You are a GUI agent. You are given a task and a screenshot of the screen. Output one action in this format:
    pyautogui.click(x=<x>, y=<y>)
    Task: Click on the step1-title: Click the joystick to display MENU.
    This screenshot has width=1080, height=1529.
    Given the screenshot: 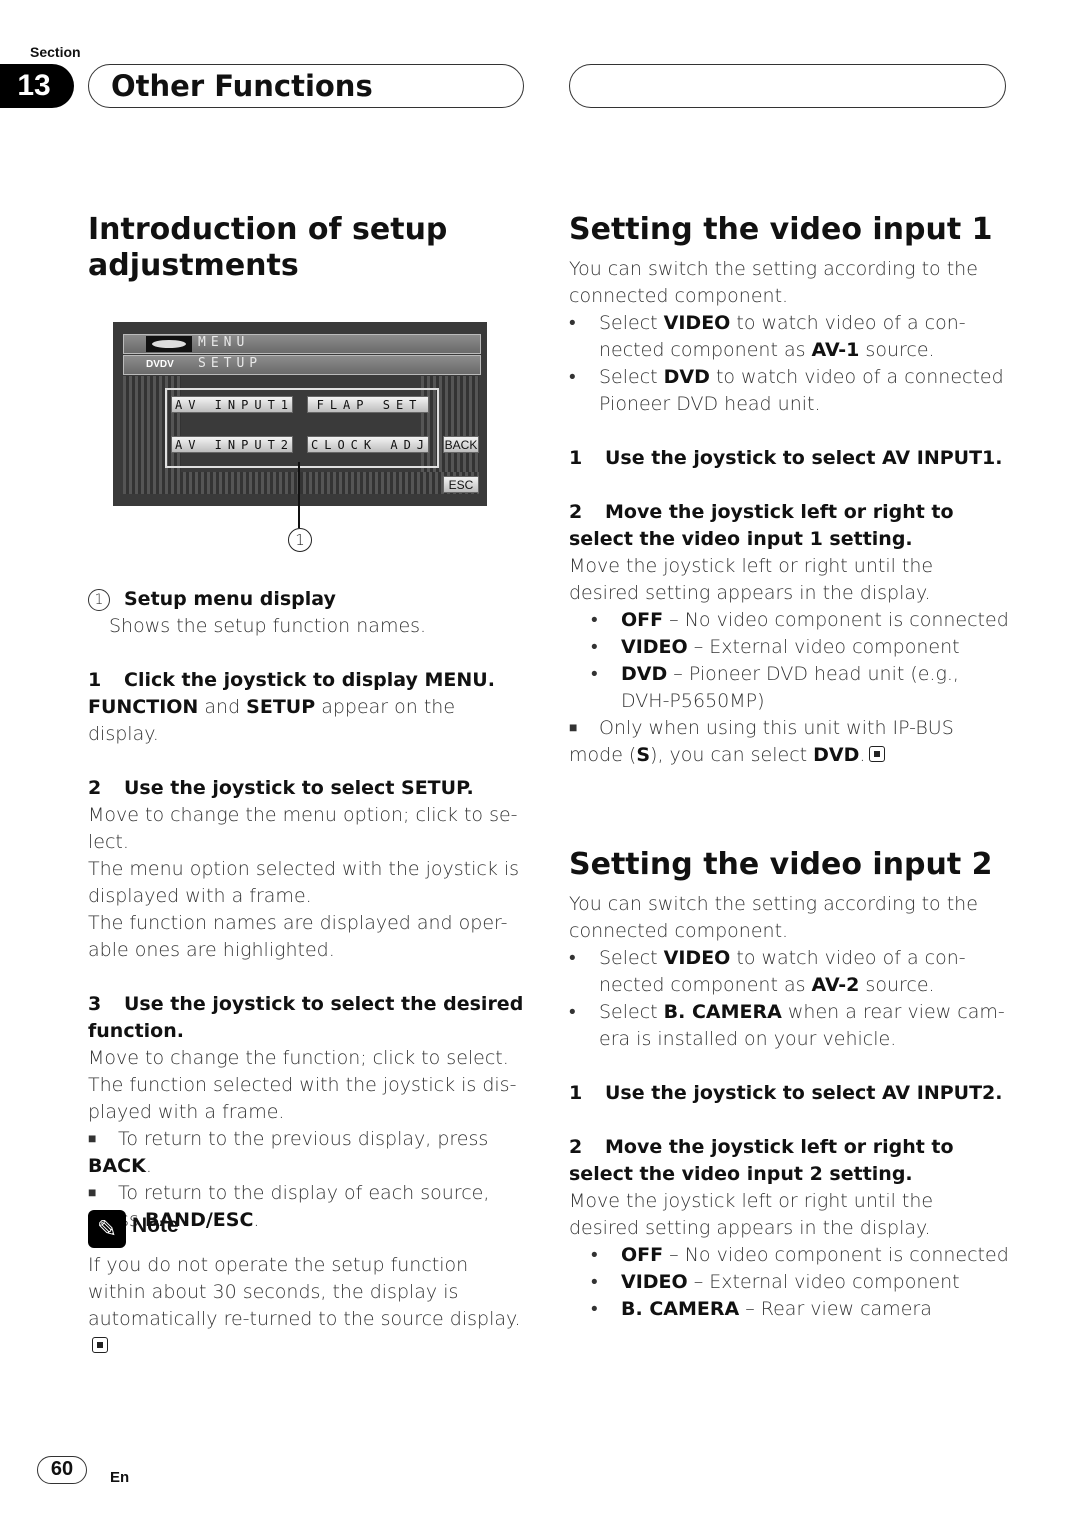 What is the action you would take?
    pyautogui.click(x=309, y=680)
    